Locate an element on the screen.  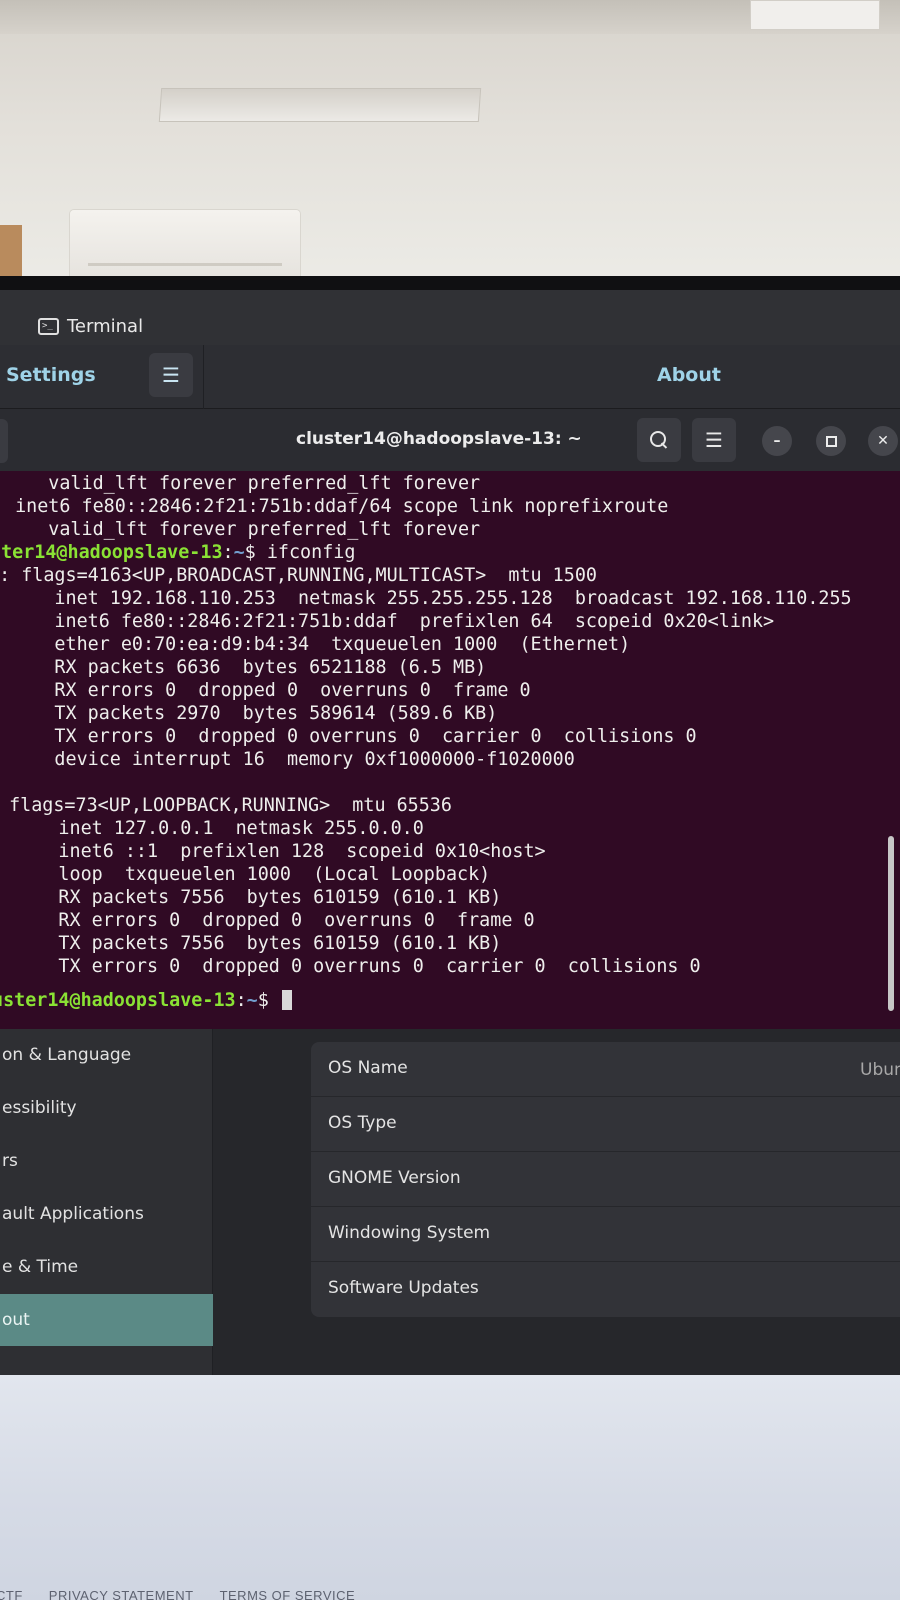
prompt-user: ster14@hadoopslave-13 is located at coordinates (111, 552).